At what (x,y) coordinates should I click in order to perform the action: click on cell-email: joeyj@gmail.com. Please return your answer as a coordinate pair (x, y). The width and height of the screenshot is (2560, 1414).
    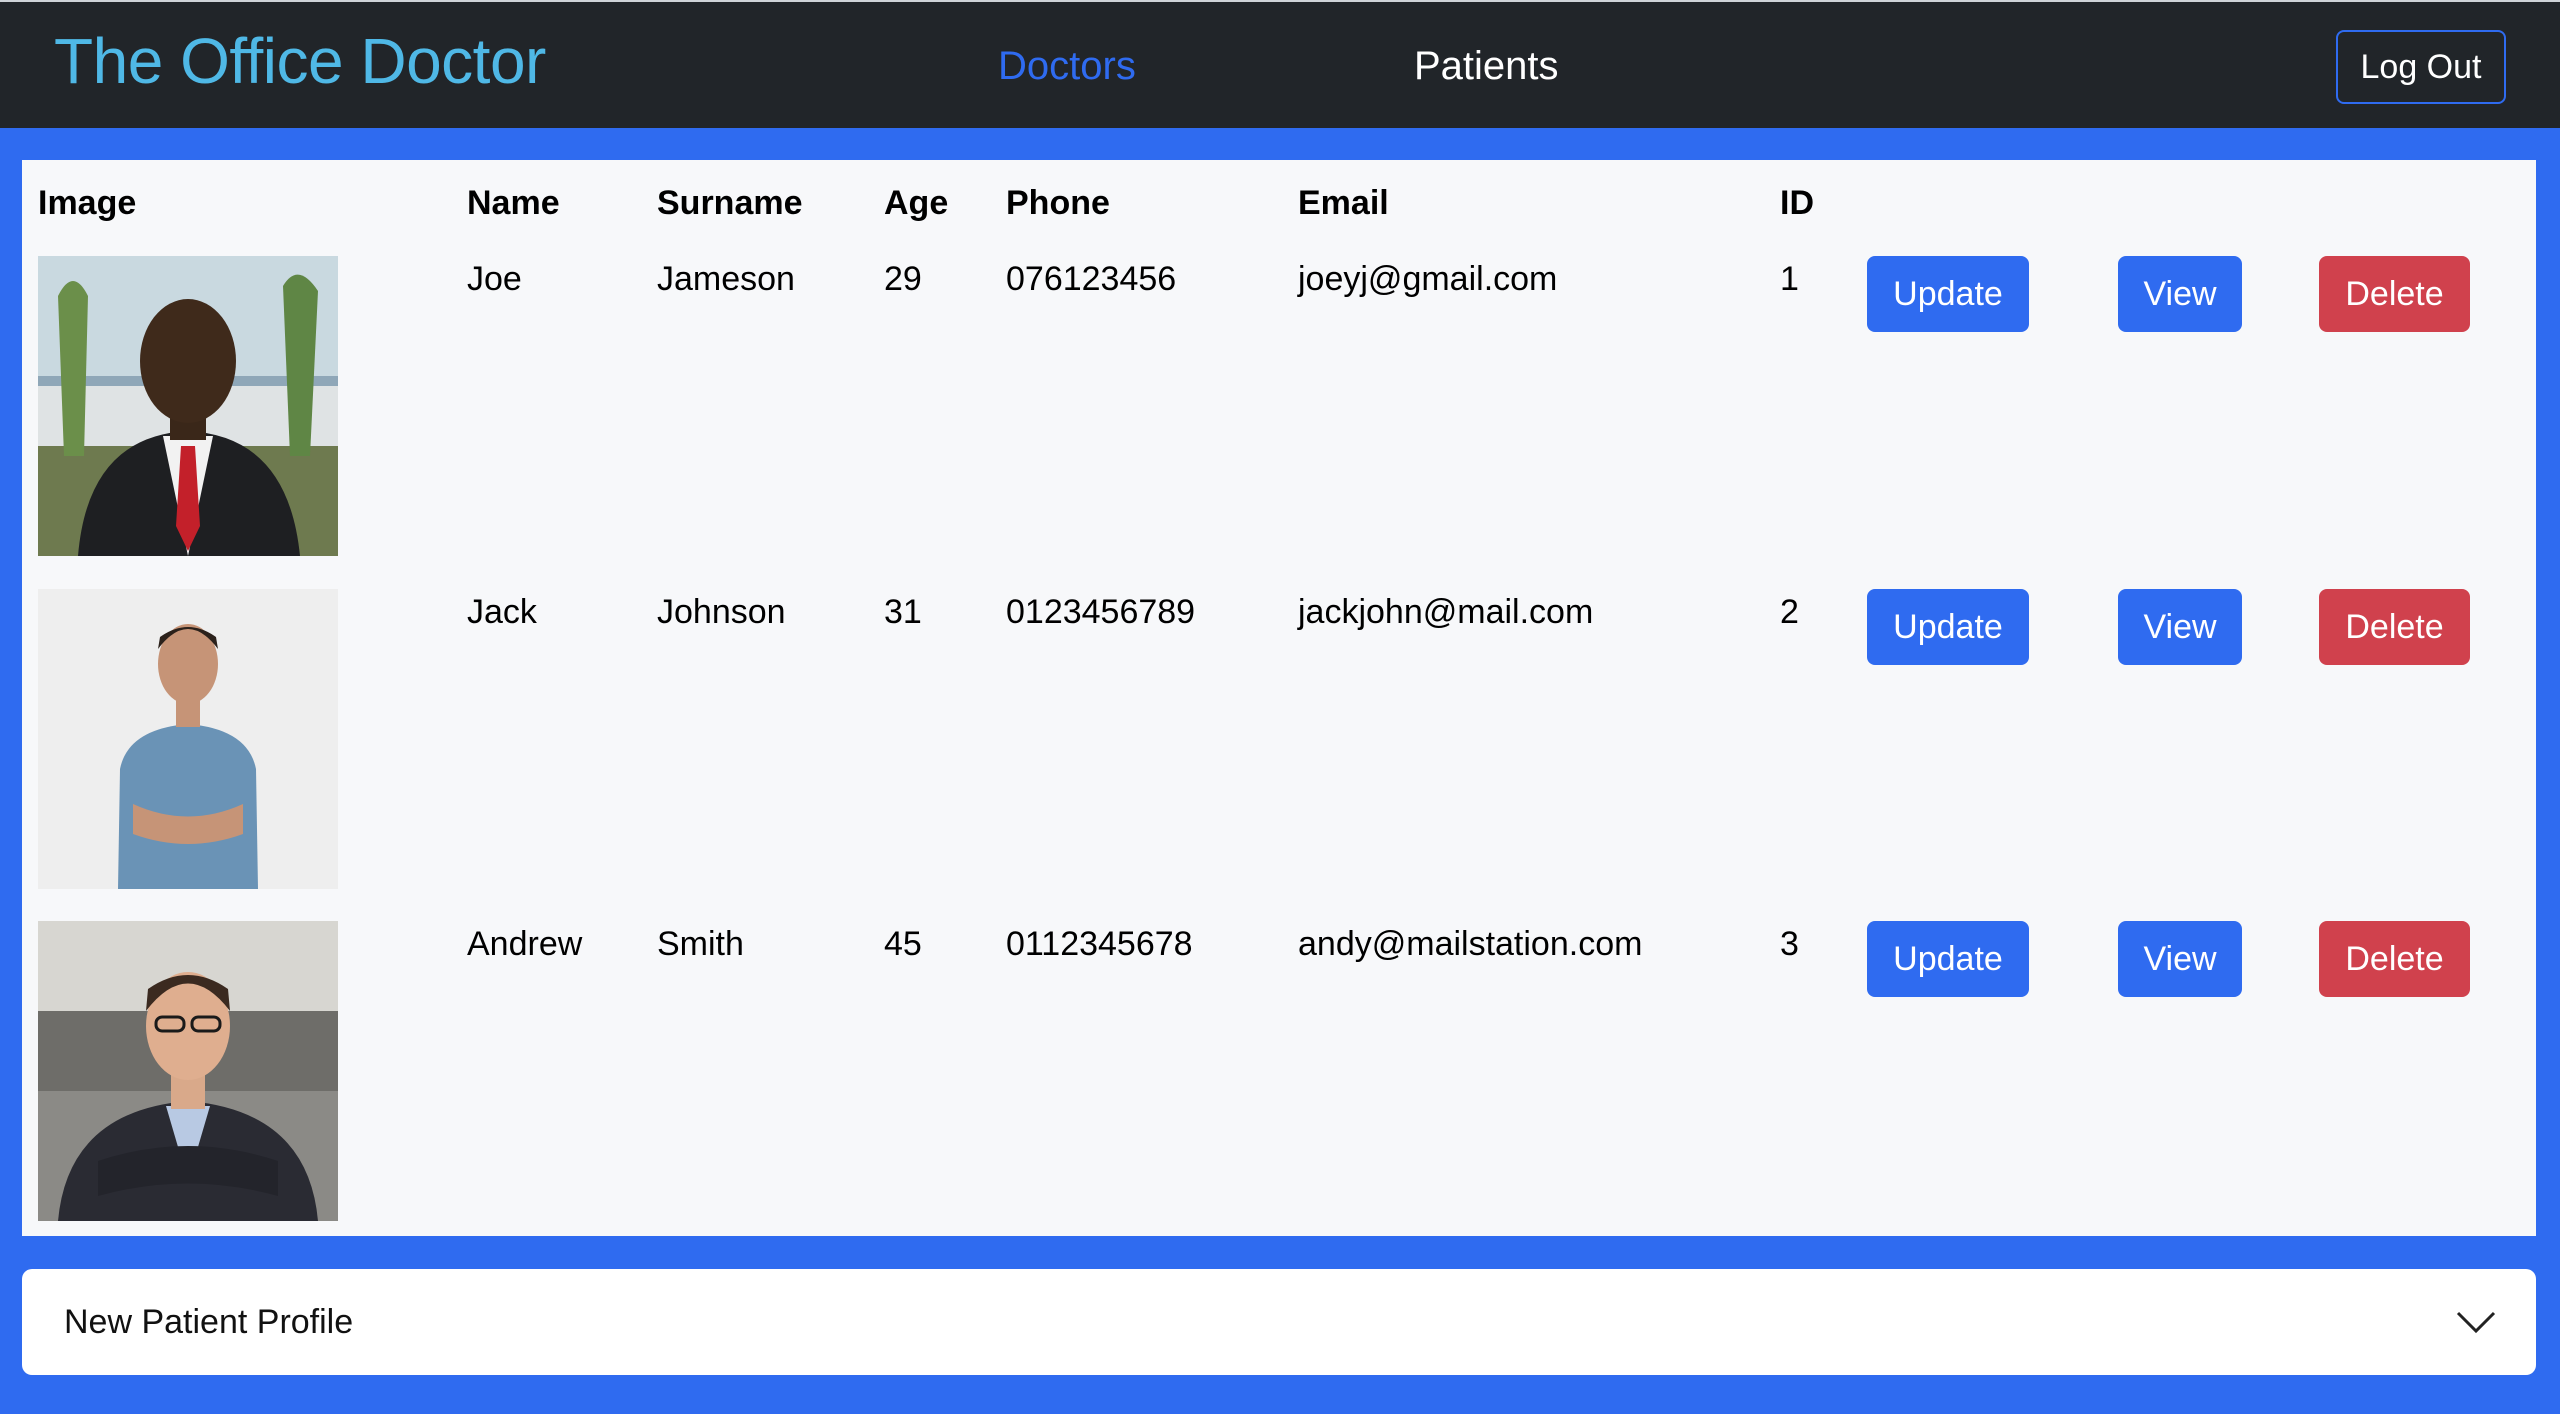
    Looking at the image, I should click on (1428, 279).